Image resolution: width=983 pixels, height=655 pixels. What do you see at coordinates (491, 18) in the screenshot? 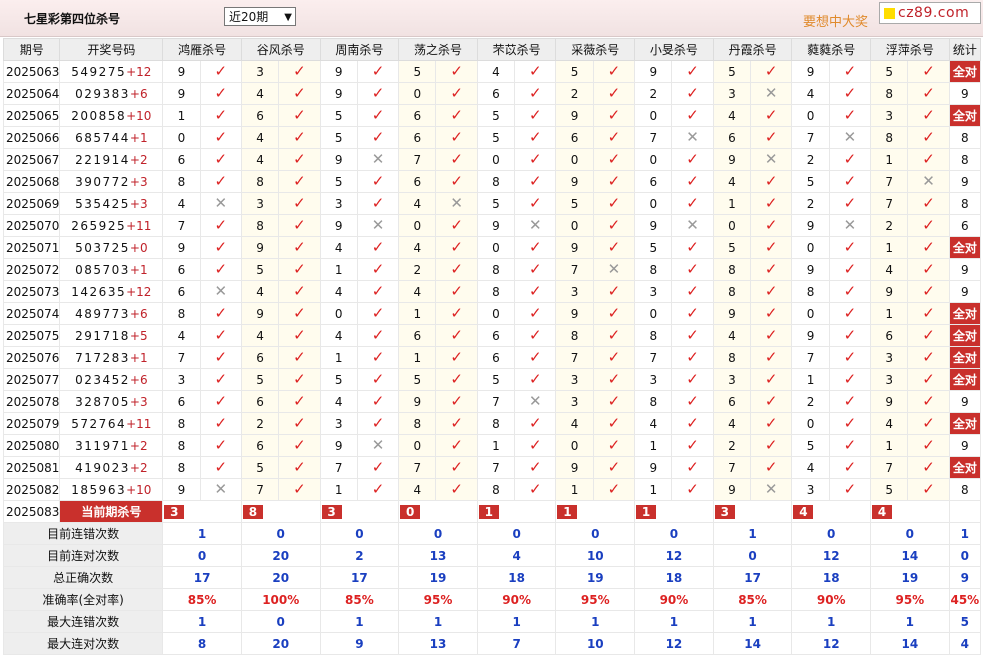
I see `top-bar: 七星彩第四位杀号 近20期 ▼ 要想中大奖 cz89.com` at bounding box center [491, 18].